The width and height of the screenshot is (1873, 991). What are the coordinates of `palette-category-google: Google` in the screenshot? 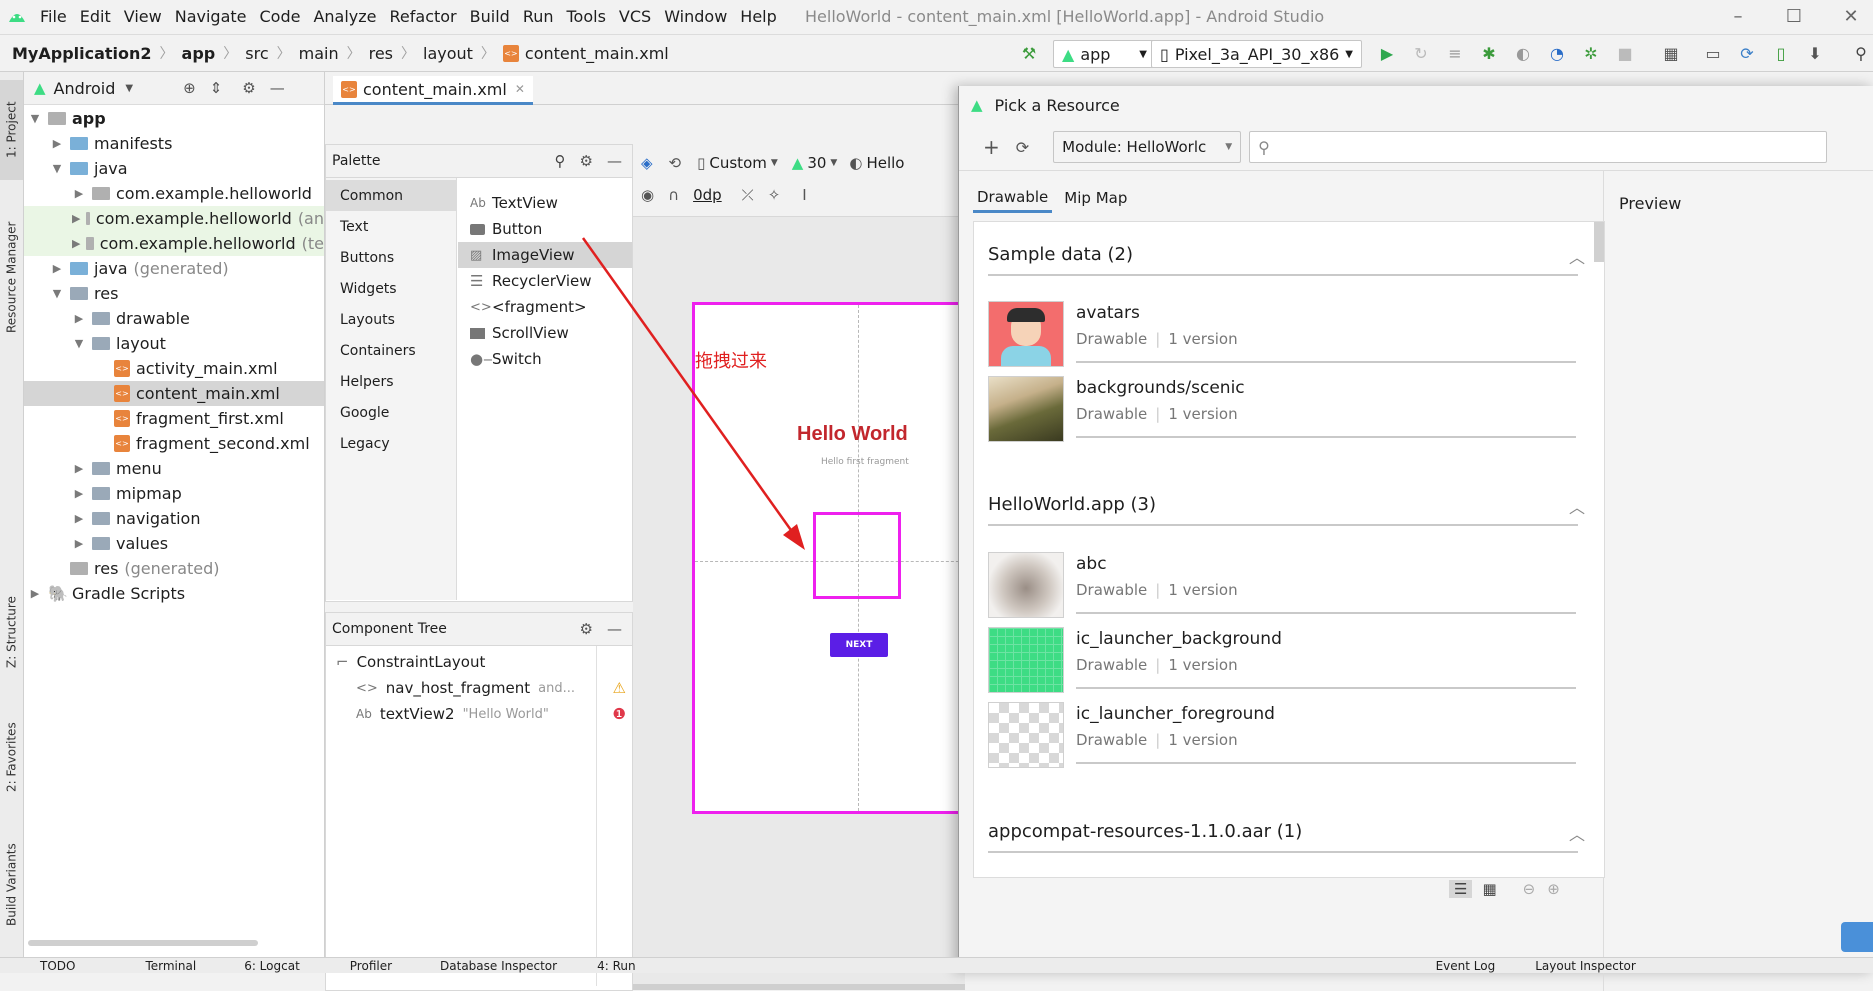 It's located at (391, 412).